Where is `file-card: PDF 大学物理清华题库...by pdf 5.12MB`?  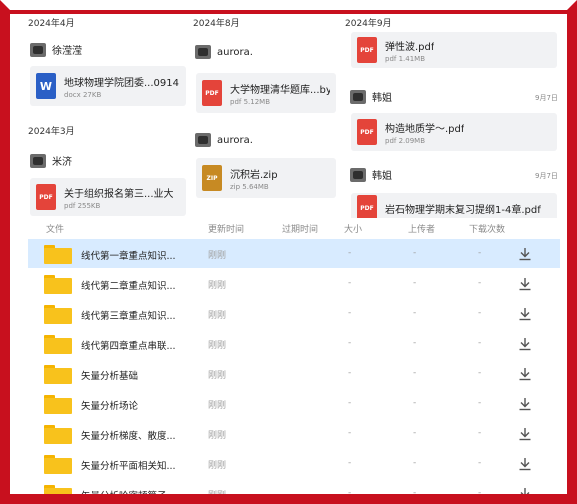
file-card: PDF 大学物理清华题库...by pdf 5.12MB is located at coordinates (266, 93).